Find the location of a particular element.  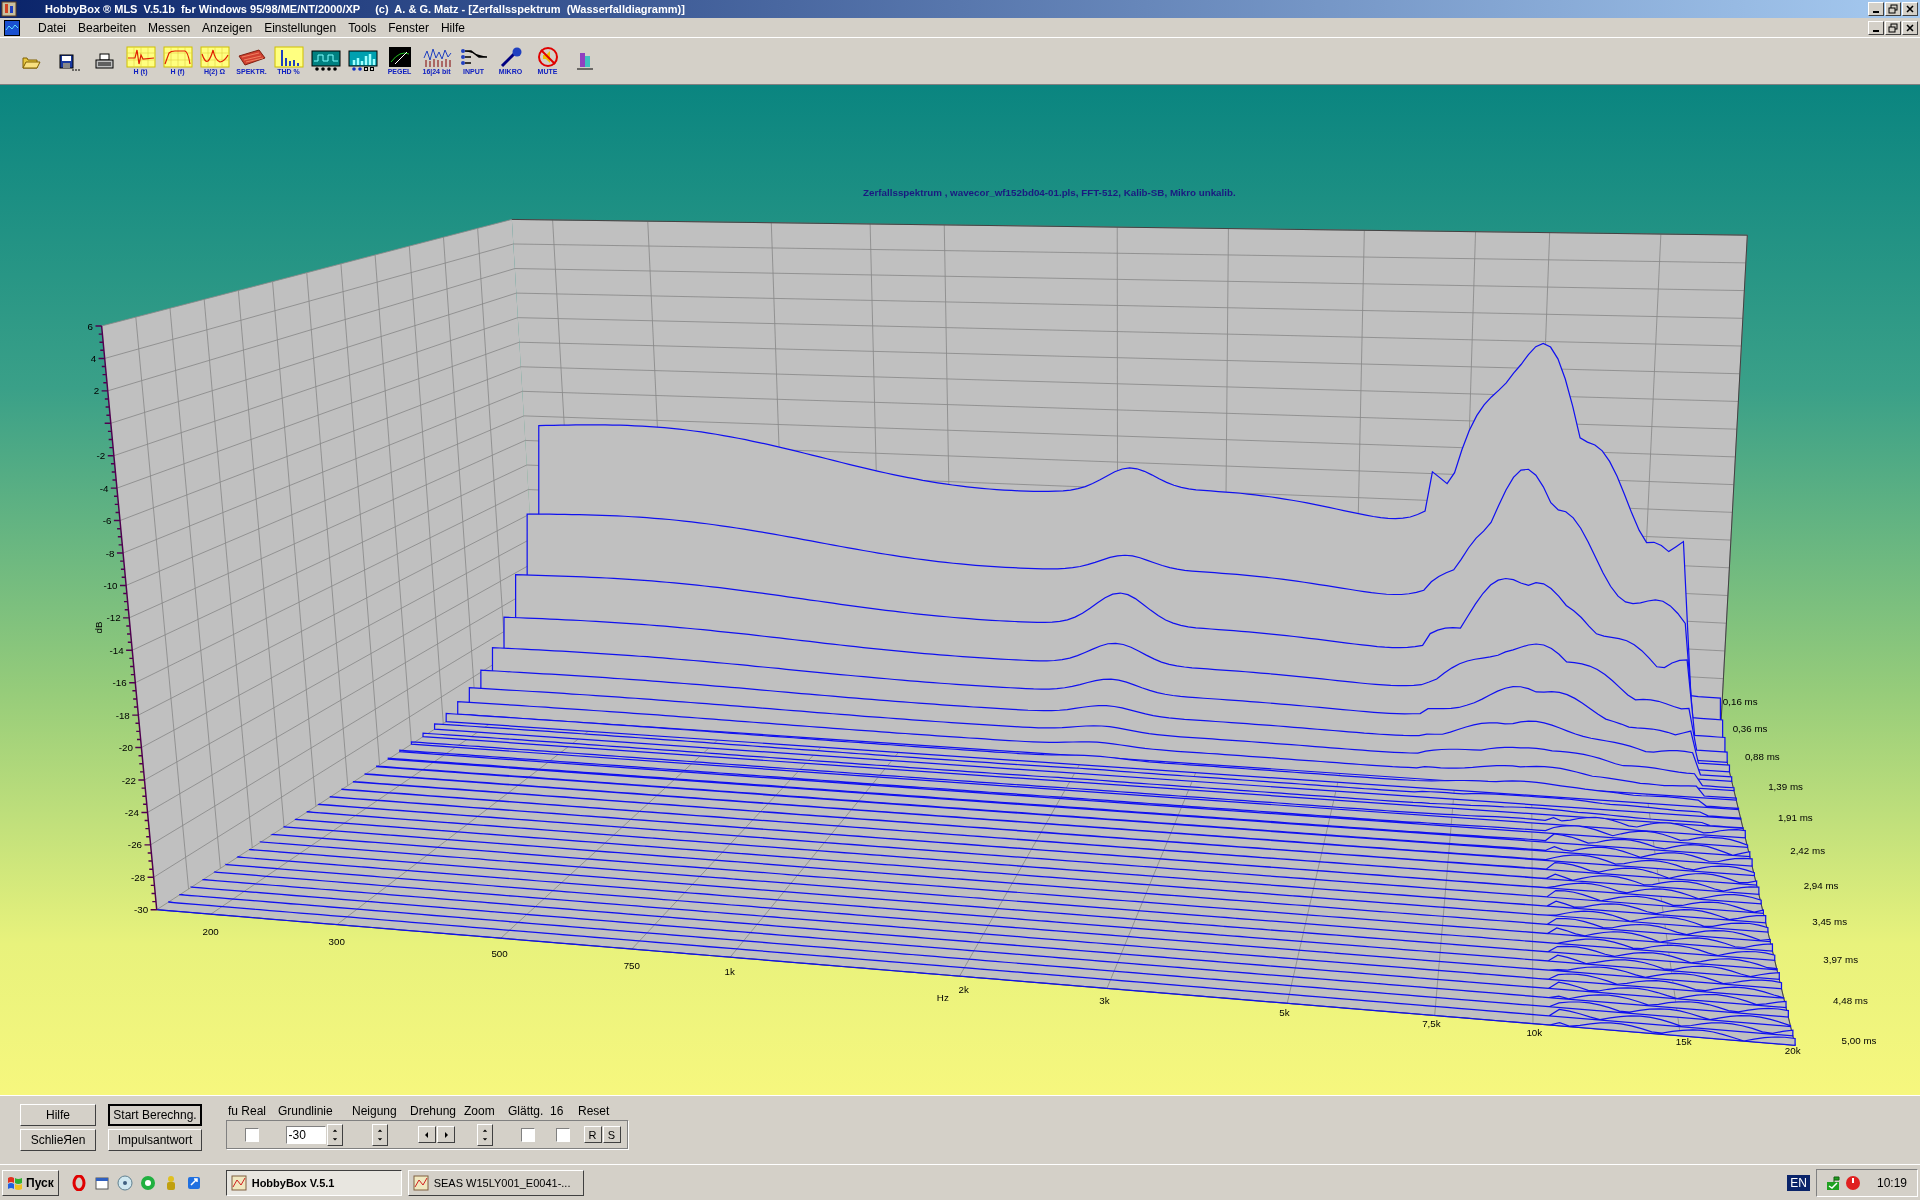

axis-label: -20 is located at coordinates (125, 748).